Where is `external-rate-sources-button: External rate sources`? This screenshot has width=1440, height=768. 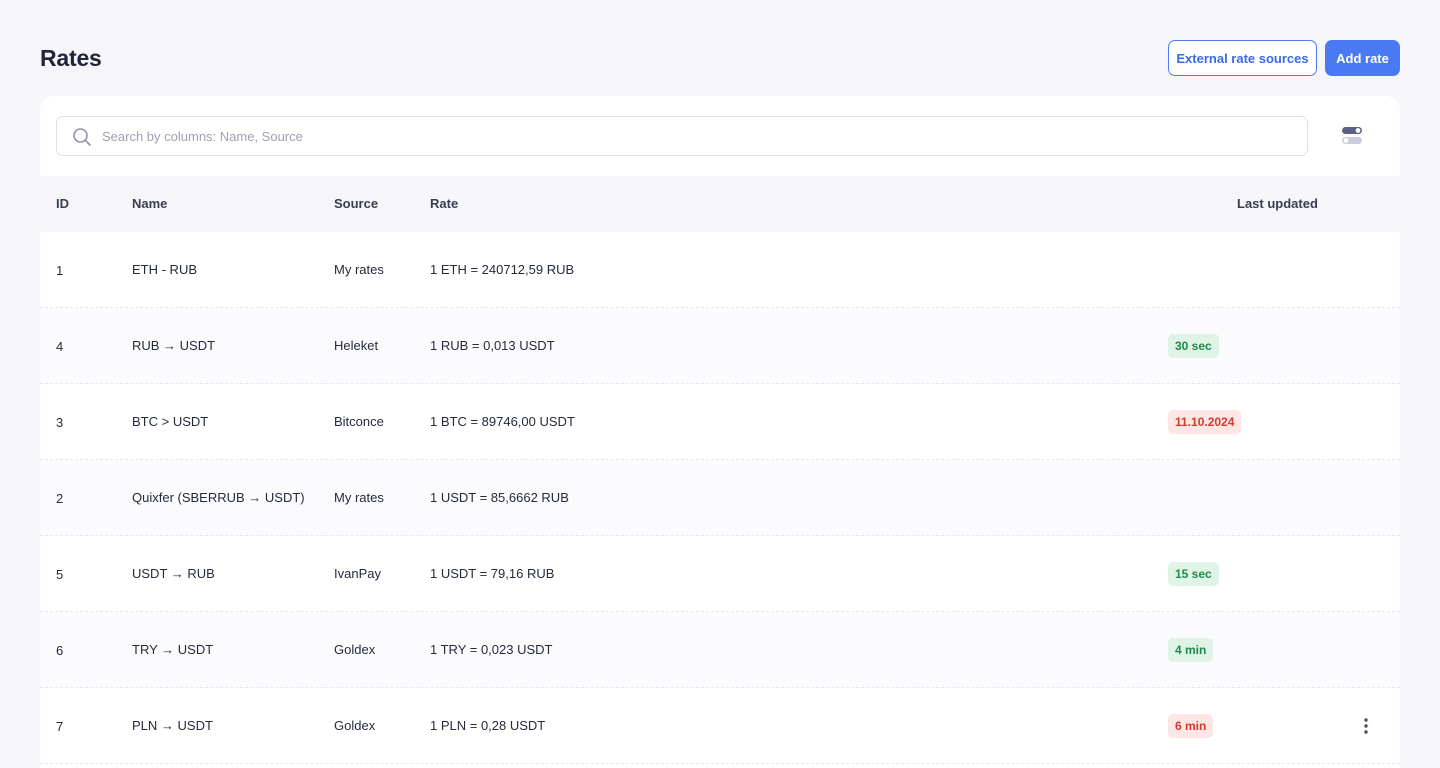
external-rate-sources-button: External rate sources is located at coordinates (1242, 58).